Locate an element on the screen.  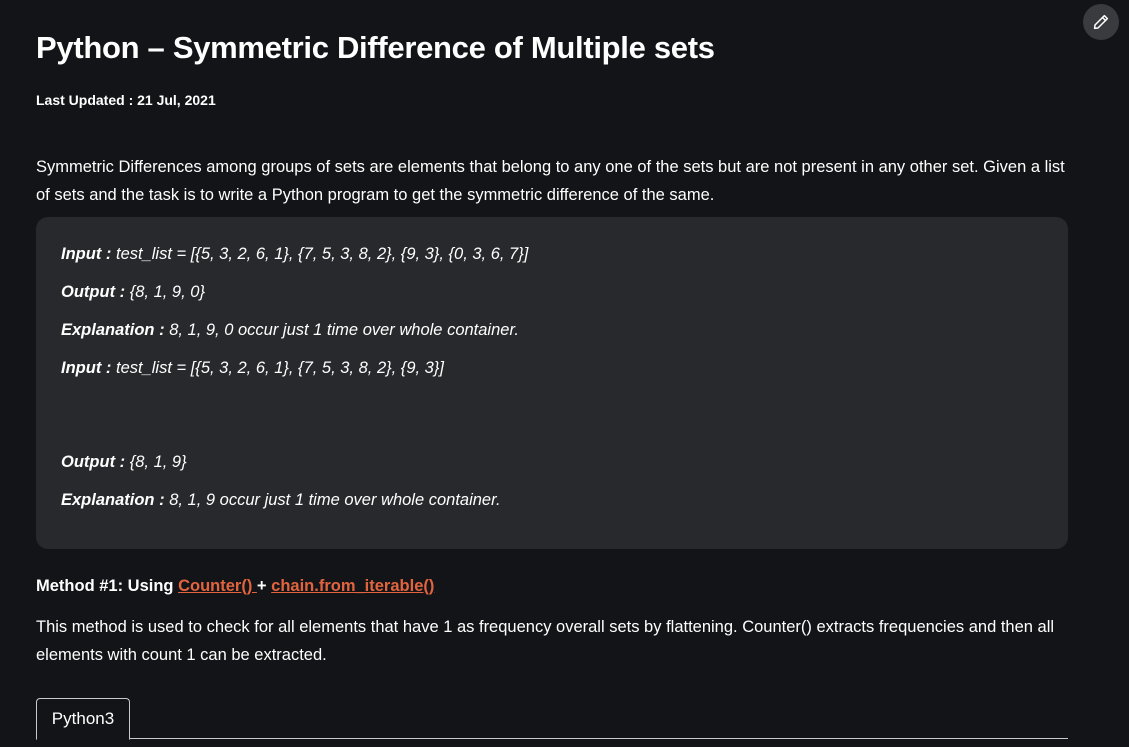
last-updated: Last Updated : 21 Jul, 2021 is located at coordinates (126, 100).